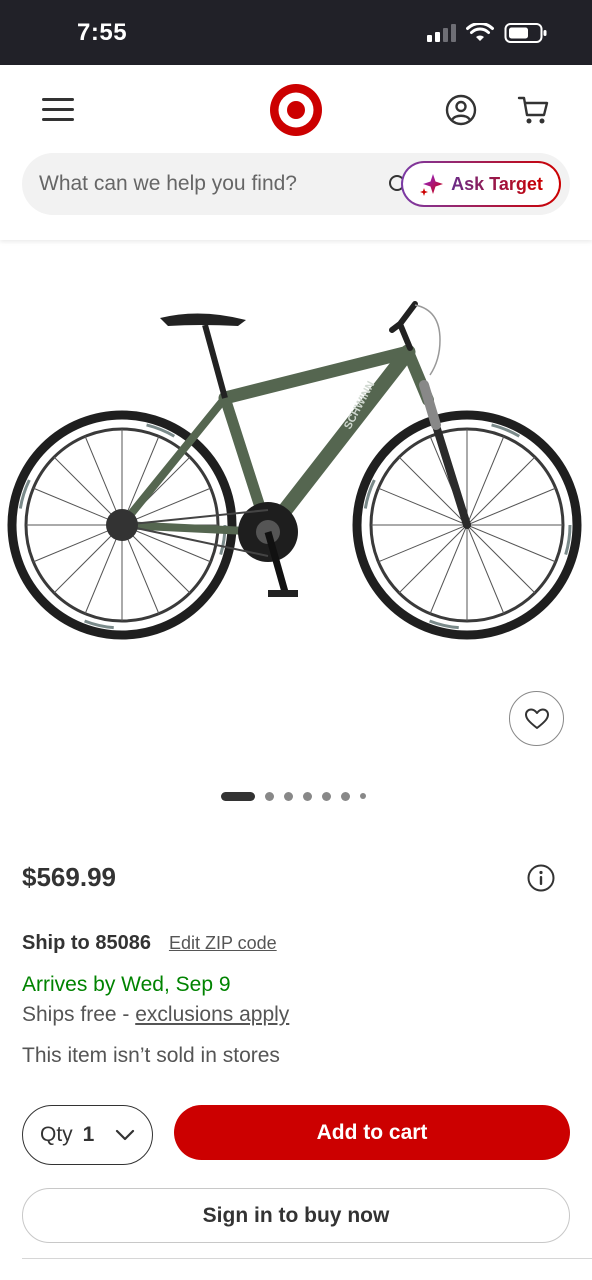  Describe the element at coordinates (212, 1014) in the screenshot. I see `exclusions-apply-link: exclusions apply` at that location.